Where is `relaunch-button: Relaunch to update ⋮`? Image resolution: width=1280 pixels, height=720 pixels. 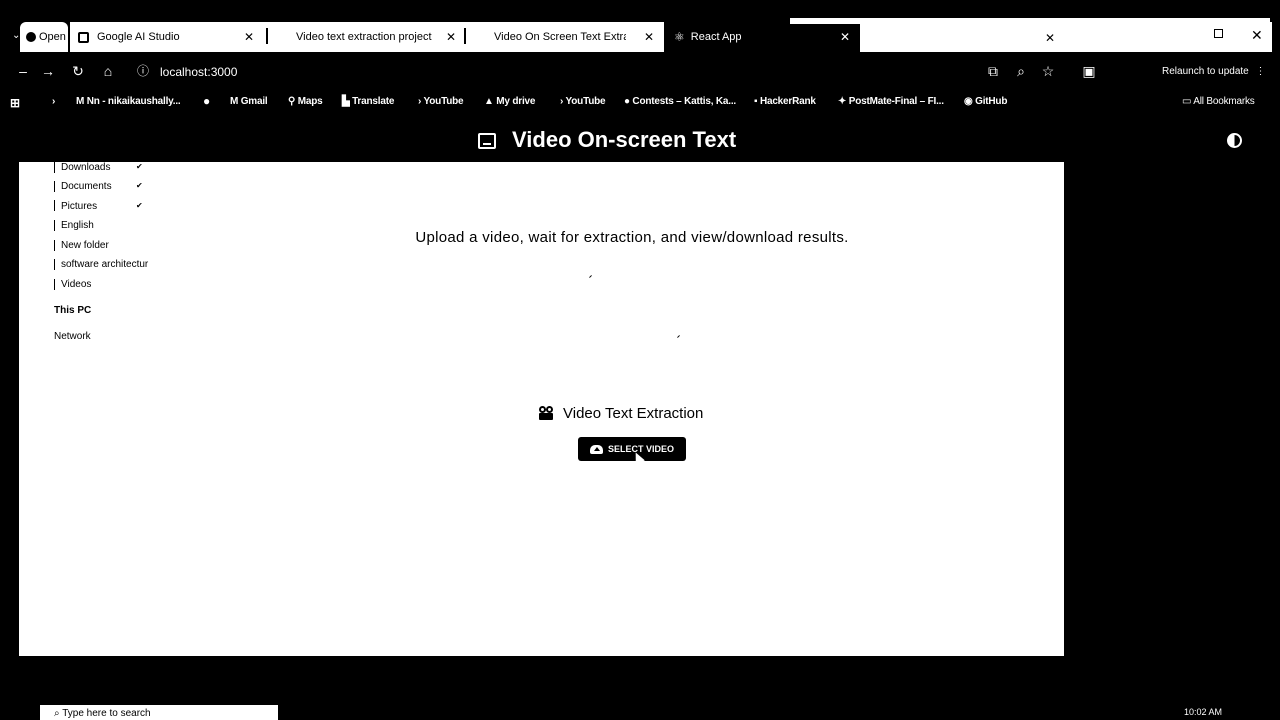
relaunch-button: Relaunch to update ⋮ is located at coordinates (1214, 71).